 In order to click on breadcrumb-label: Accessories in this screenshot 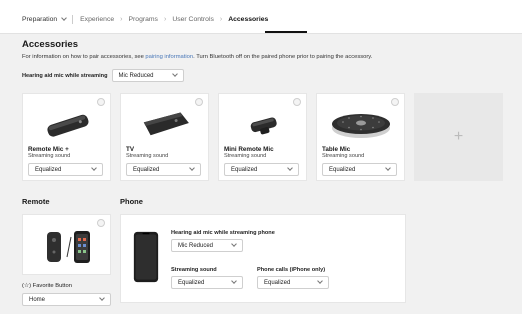, I will do `click(248, 19)`.